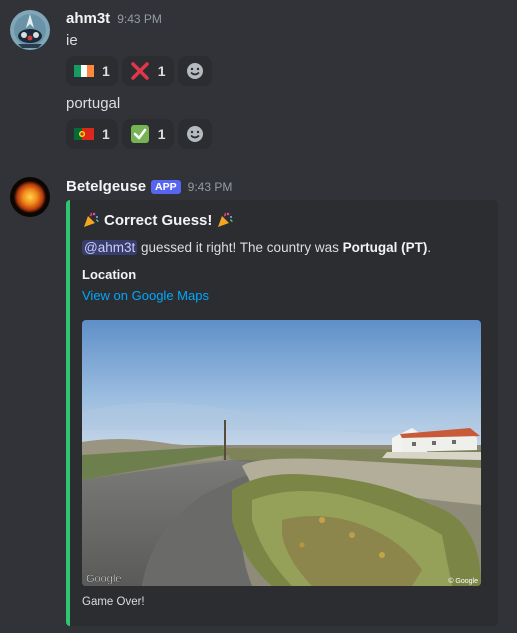 This screenshot has height=633, width=517. What do you see at coordinates (84, 134) in the screenshot?
I see `flag-portugal-icon` at bounding box center [84, 134].